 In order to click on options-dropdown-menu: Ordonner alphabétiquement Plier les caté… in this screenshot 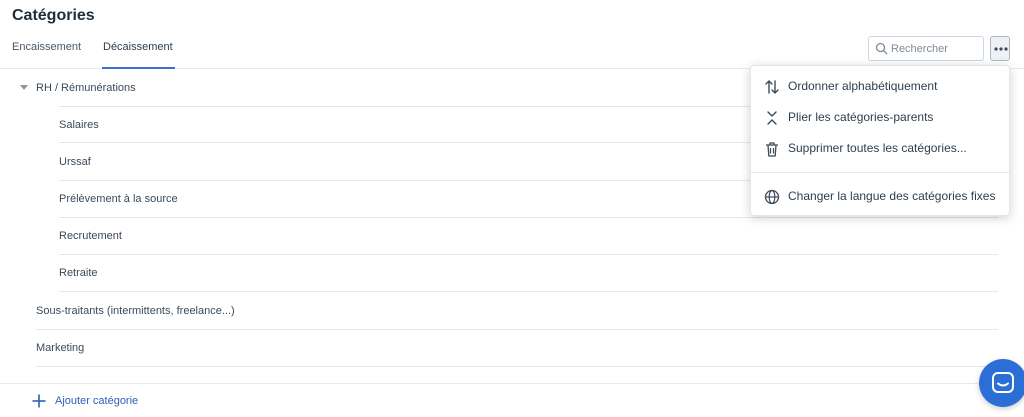, I will do `click(880, 140)`.